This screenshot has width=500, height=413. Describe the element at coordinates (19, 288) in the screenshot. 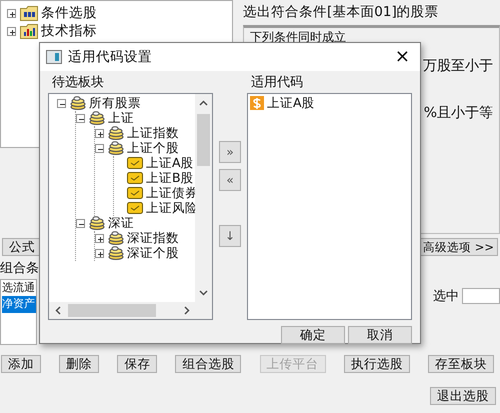

I see `list-item: 选流通` at that location.